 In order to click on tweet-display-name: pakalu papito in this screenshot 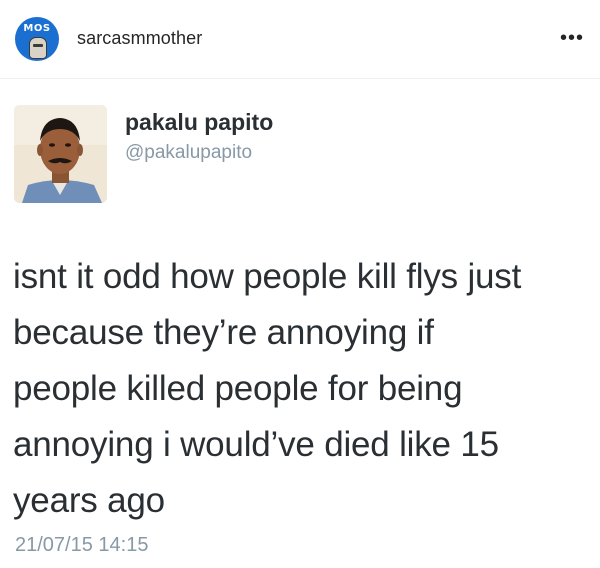, I will do `click(199, 122)`.